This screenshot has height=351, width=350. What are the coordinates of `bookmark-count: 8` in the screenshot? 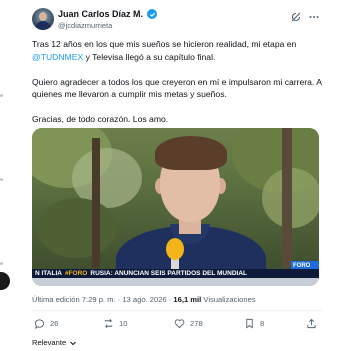 It's located at (262, 323).